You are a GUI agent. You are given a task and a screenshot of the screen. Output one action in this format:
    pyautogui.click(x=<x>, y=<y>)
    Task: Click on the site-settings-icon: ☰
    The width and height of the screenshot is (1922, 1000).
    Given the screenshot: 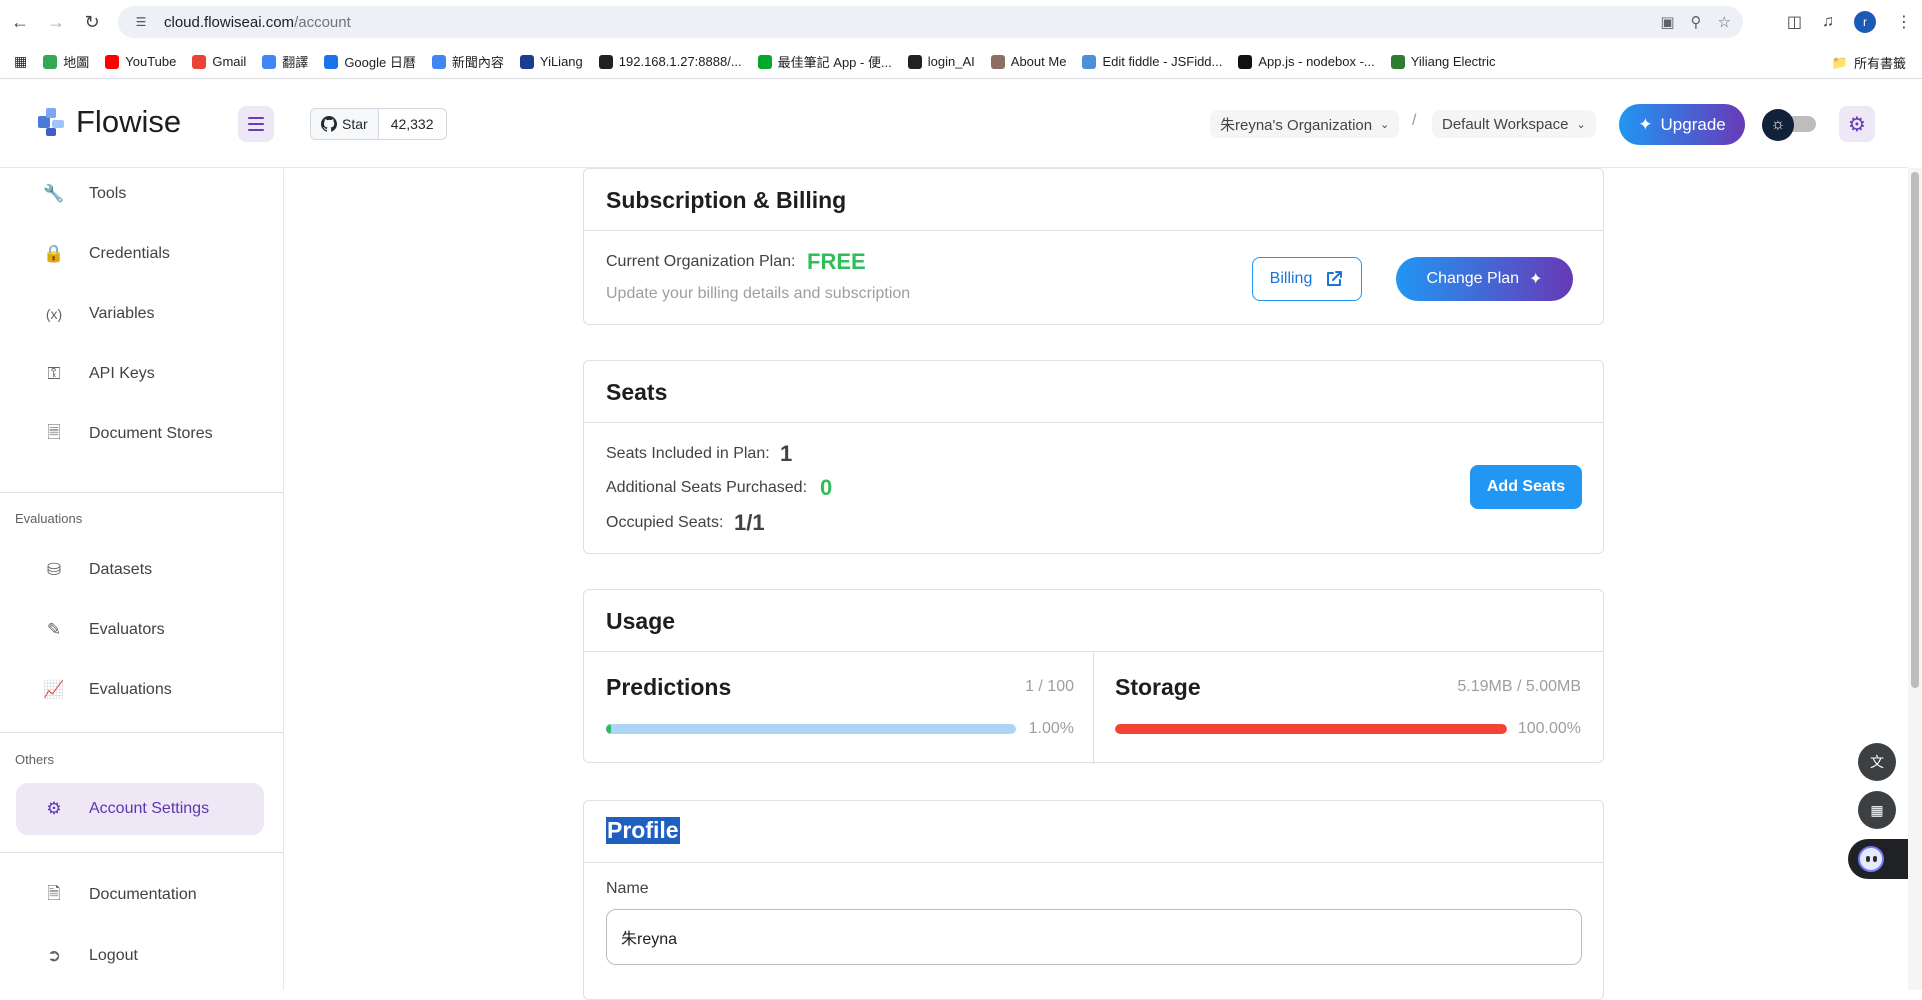 What is the action you would take?
    pyautogui.click(x=141, y=22)
    